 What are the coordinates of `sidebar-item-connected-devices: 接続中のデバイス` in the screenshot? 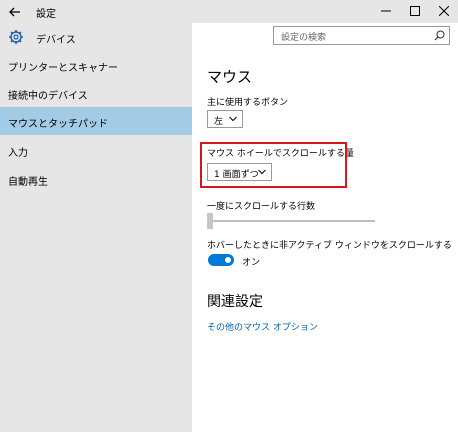 It's located at (96, 93).